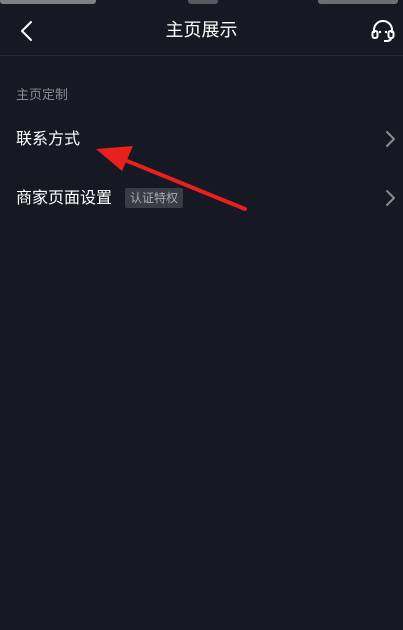 The image size is (403, 630). What do you see at coordinates (201, 139) in the screenshot?
I see `contact-info-row: 联系方式` at bounding box center [201, 139].